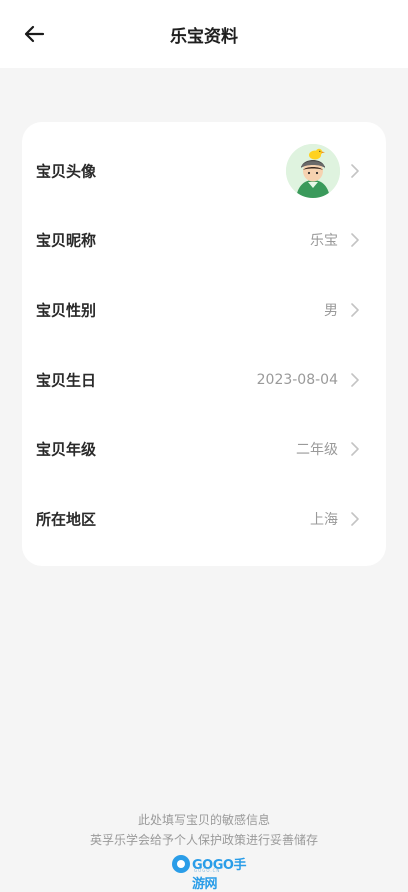  I want to click on row-gender: 宝贝性别 男, so click(204, 309).